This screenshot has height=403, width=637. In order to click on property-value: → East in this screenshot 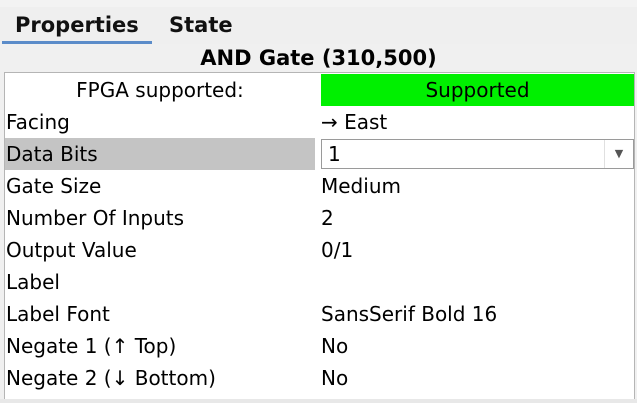, I will do `click(477, 122)`.